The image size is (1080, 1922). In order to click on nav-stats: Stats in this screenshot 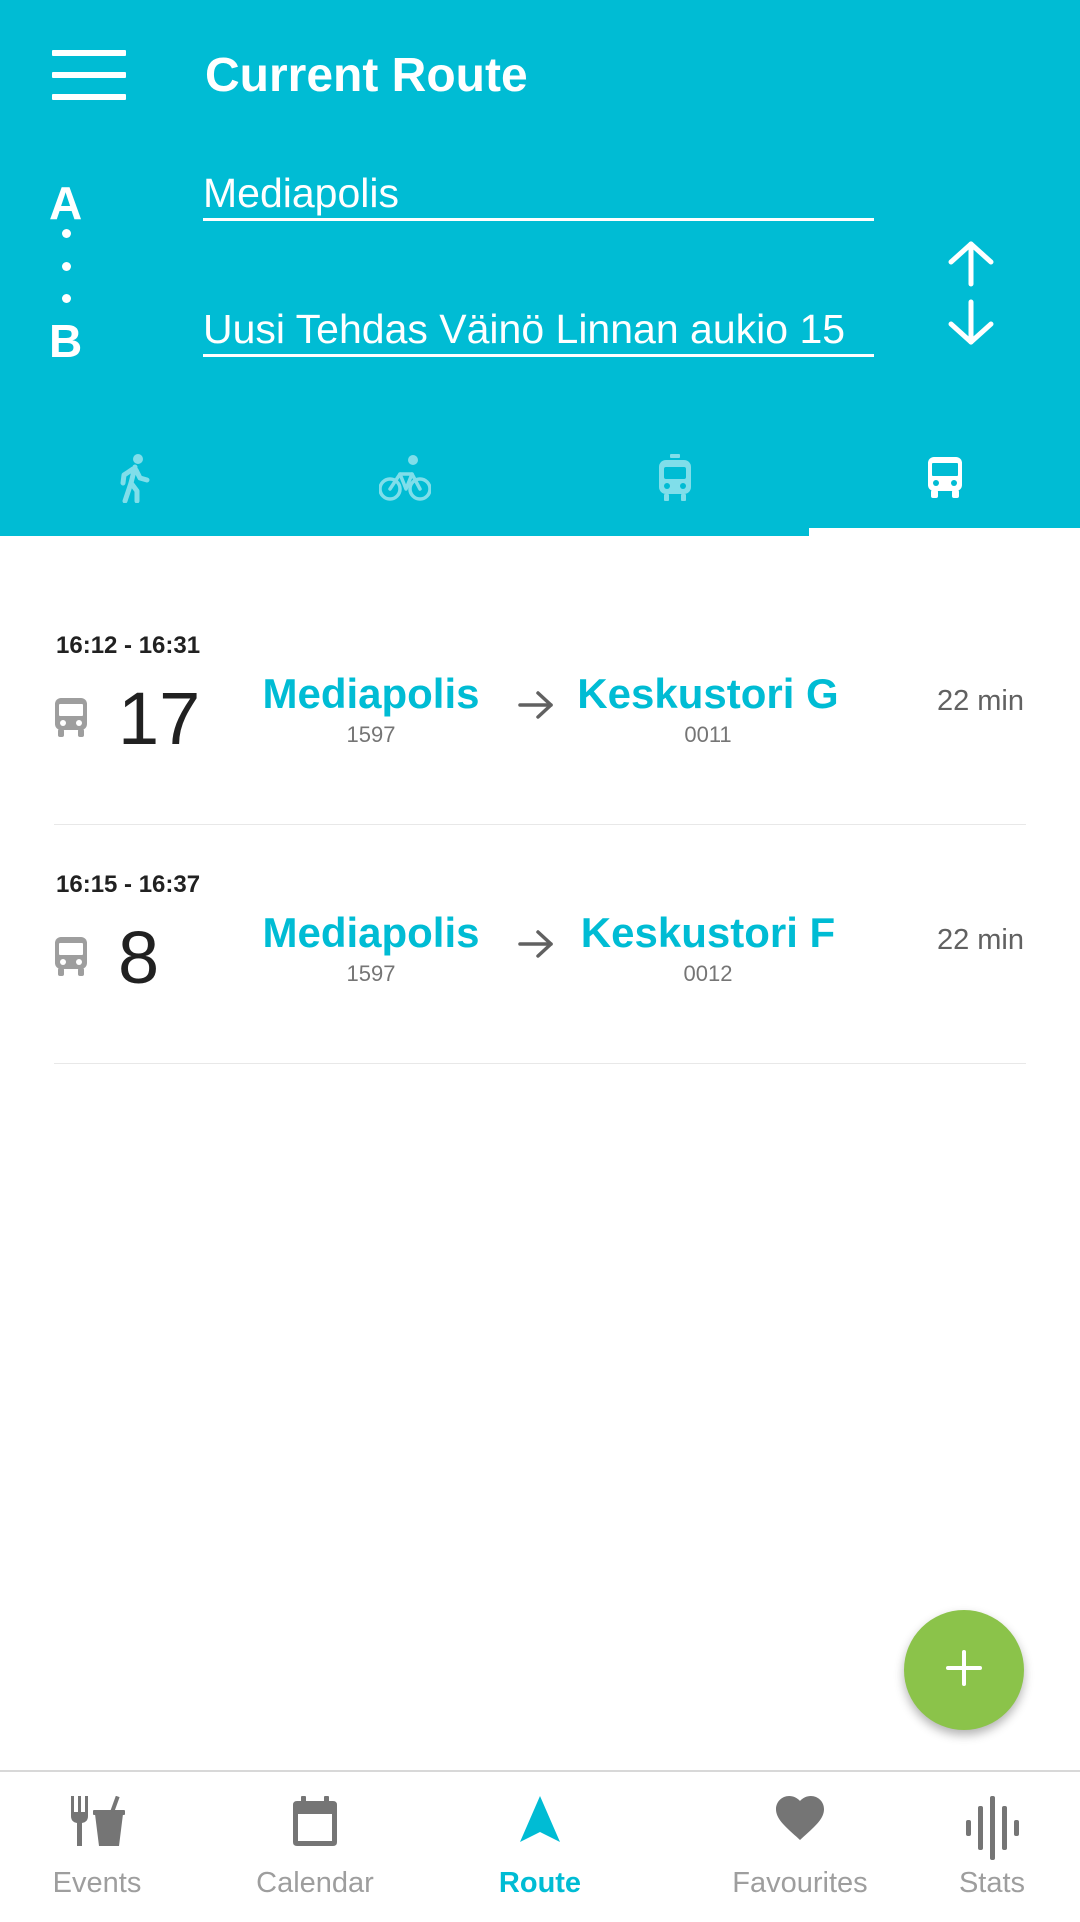, I will do `click(992, 1847)`.